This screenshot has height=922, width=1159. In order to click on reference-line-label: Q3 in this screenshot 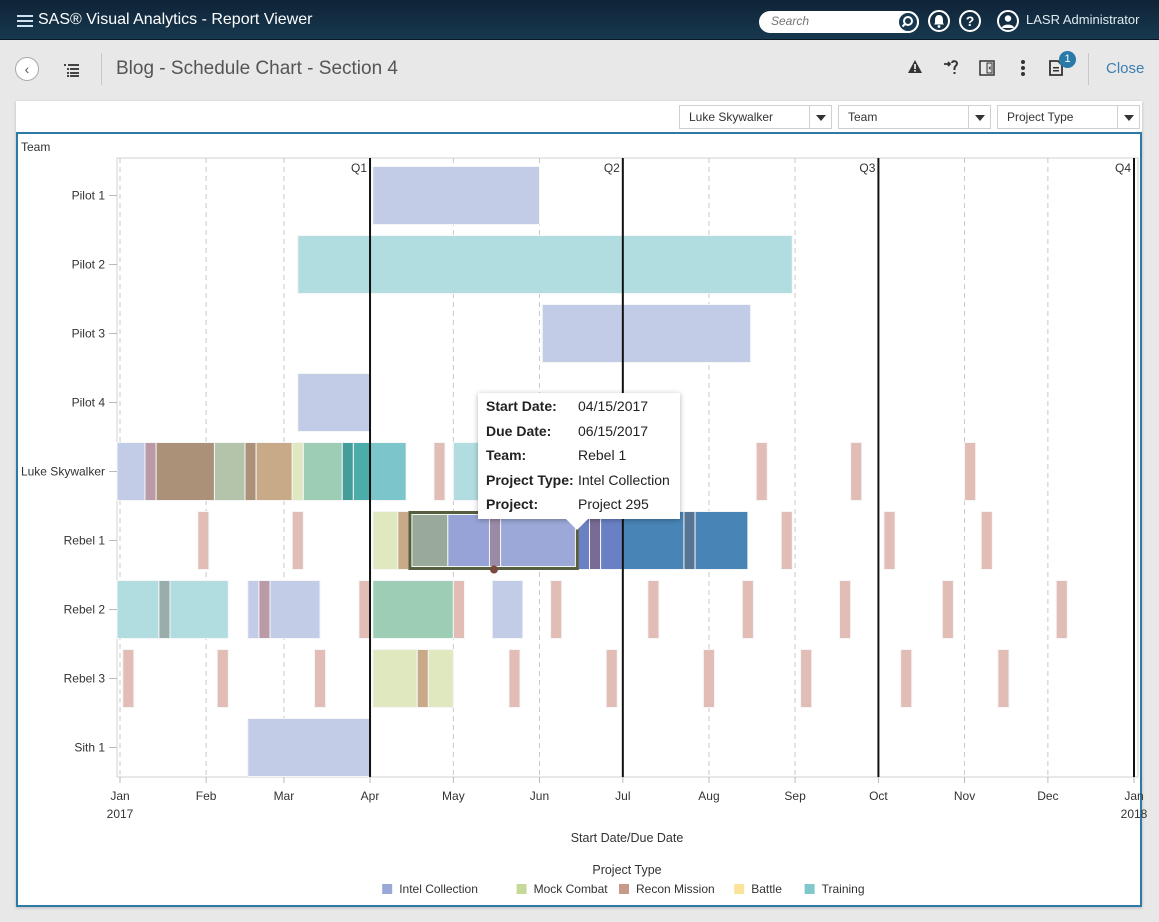, I will do `click(867, 168)`.